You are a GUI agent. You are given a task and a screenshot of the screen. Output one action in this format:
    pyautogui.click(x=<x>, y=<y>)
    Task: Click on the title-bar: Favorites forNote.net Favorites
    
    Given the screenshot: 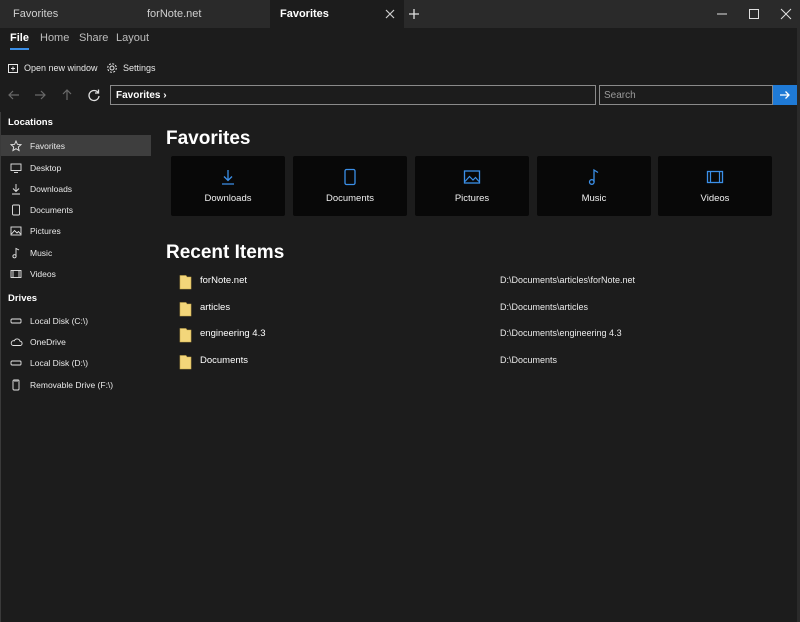 What is the action you would take?
    pyautogui.click(x=400, y=14)
    